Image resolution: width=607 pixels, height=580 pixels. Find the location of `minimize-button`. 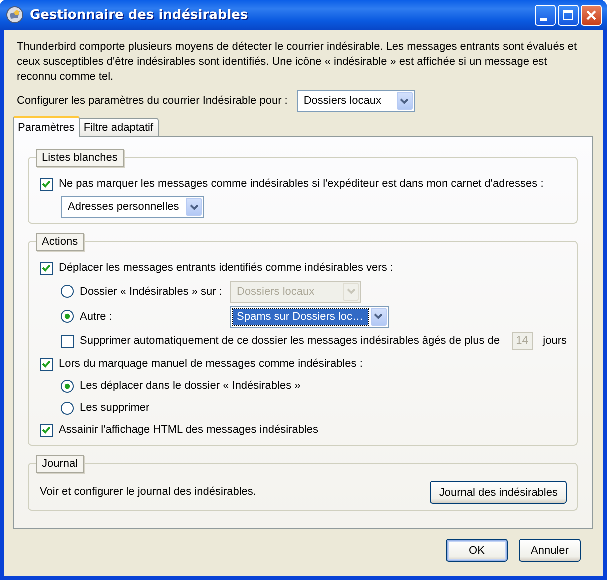

minimize-button is located at coordinates (545, 15).